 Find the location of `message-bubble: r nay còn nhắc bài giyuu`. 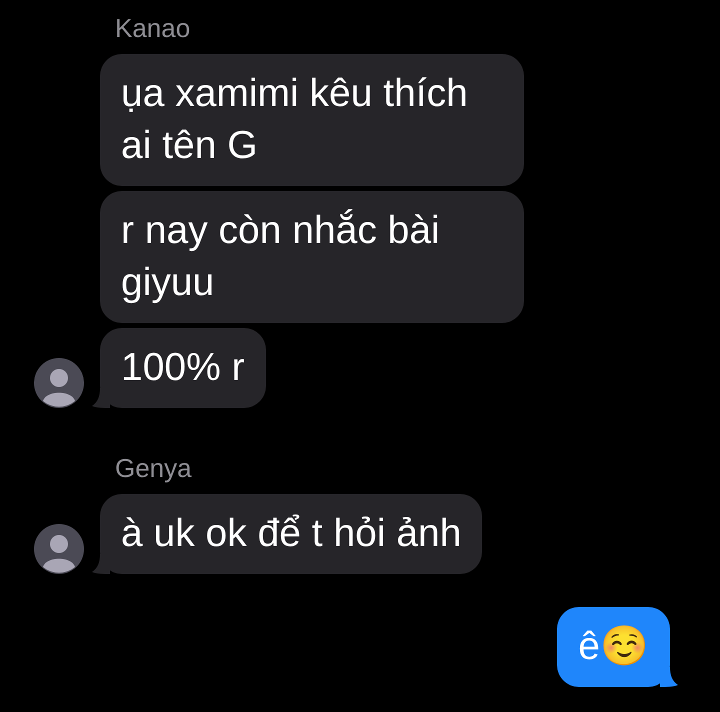

message-bubble: r nay còn nhắc bài giyuu is located at coordinates (312, 257).